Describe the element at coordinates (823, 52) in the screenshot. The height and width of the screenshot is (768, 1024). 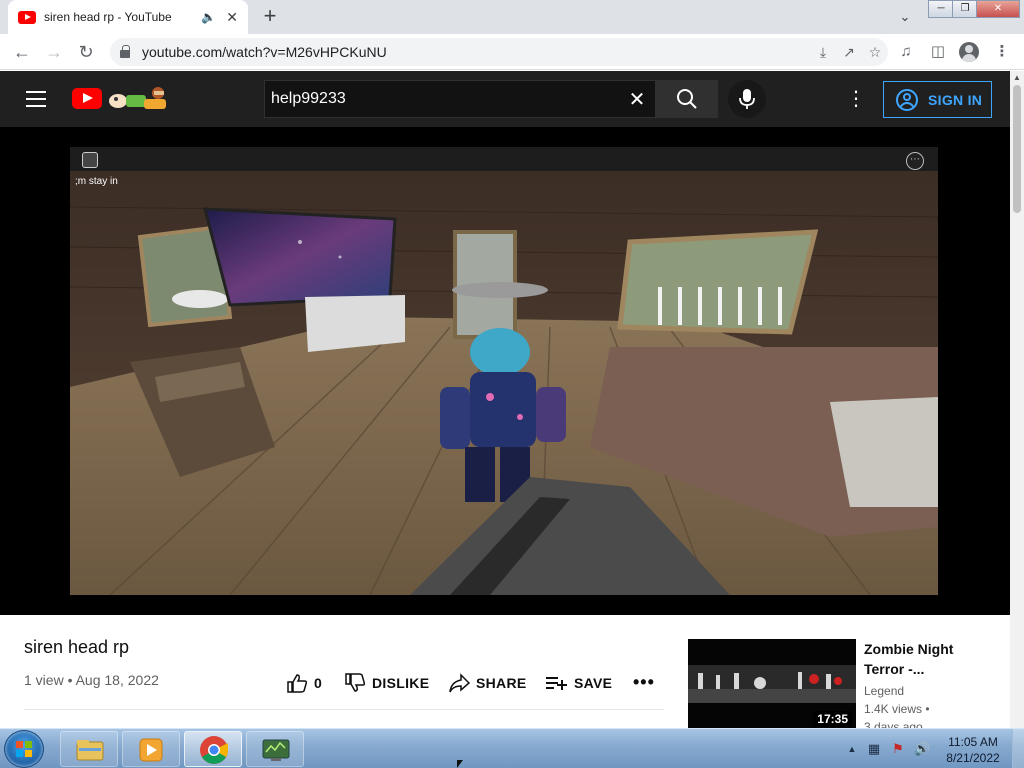
I see `install-icon: ⤓` at that location.